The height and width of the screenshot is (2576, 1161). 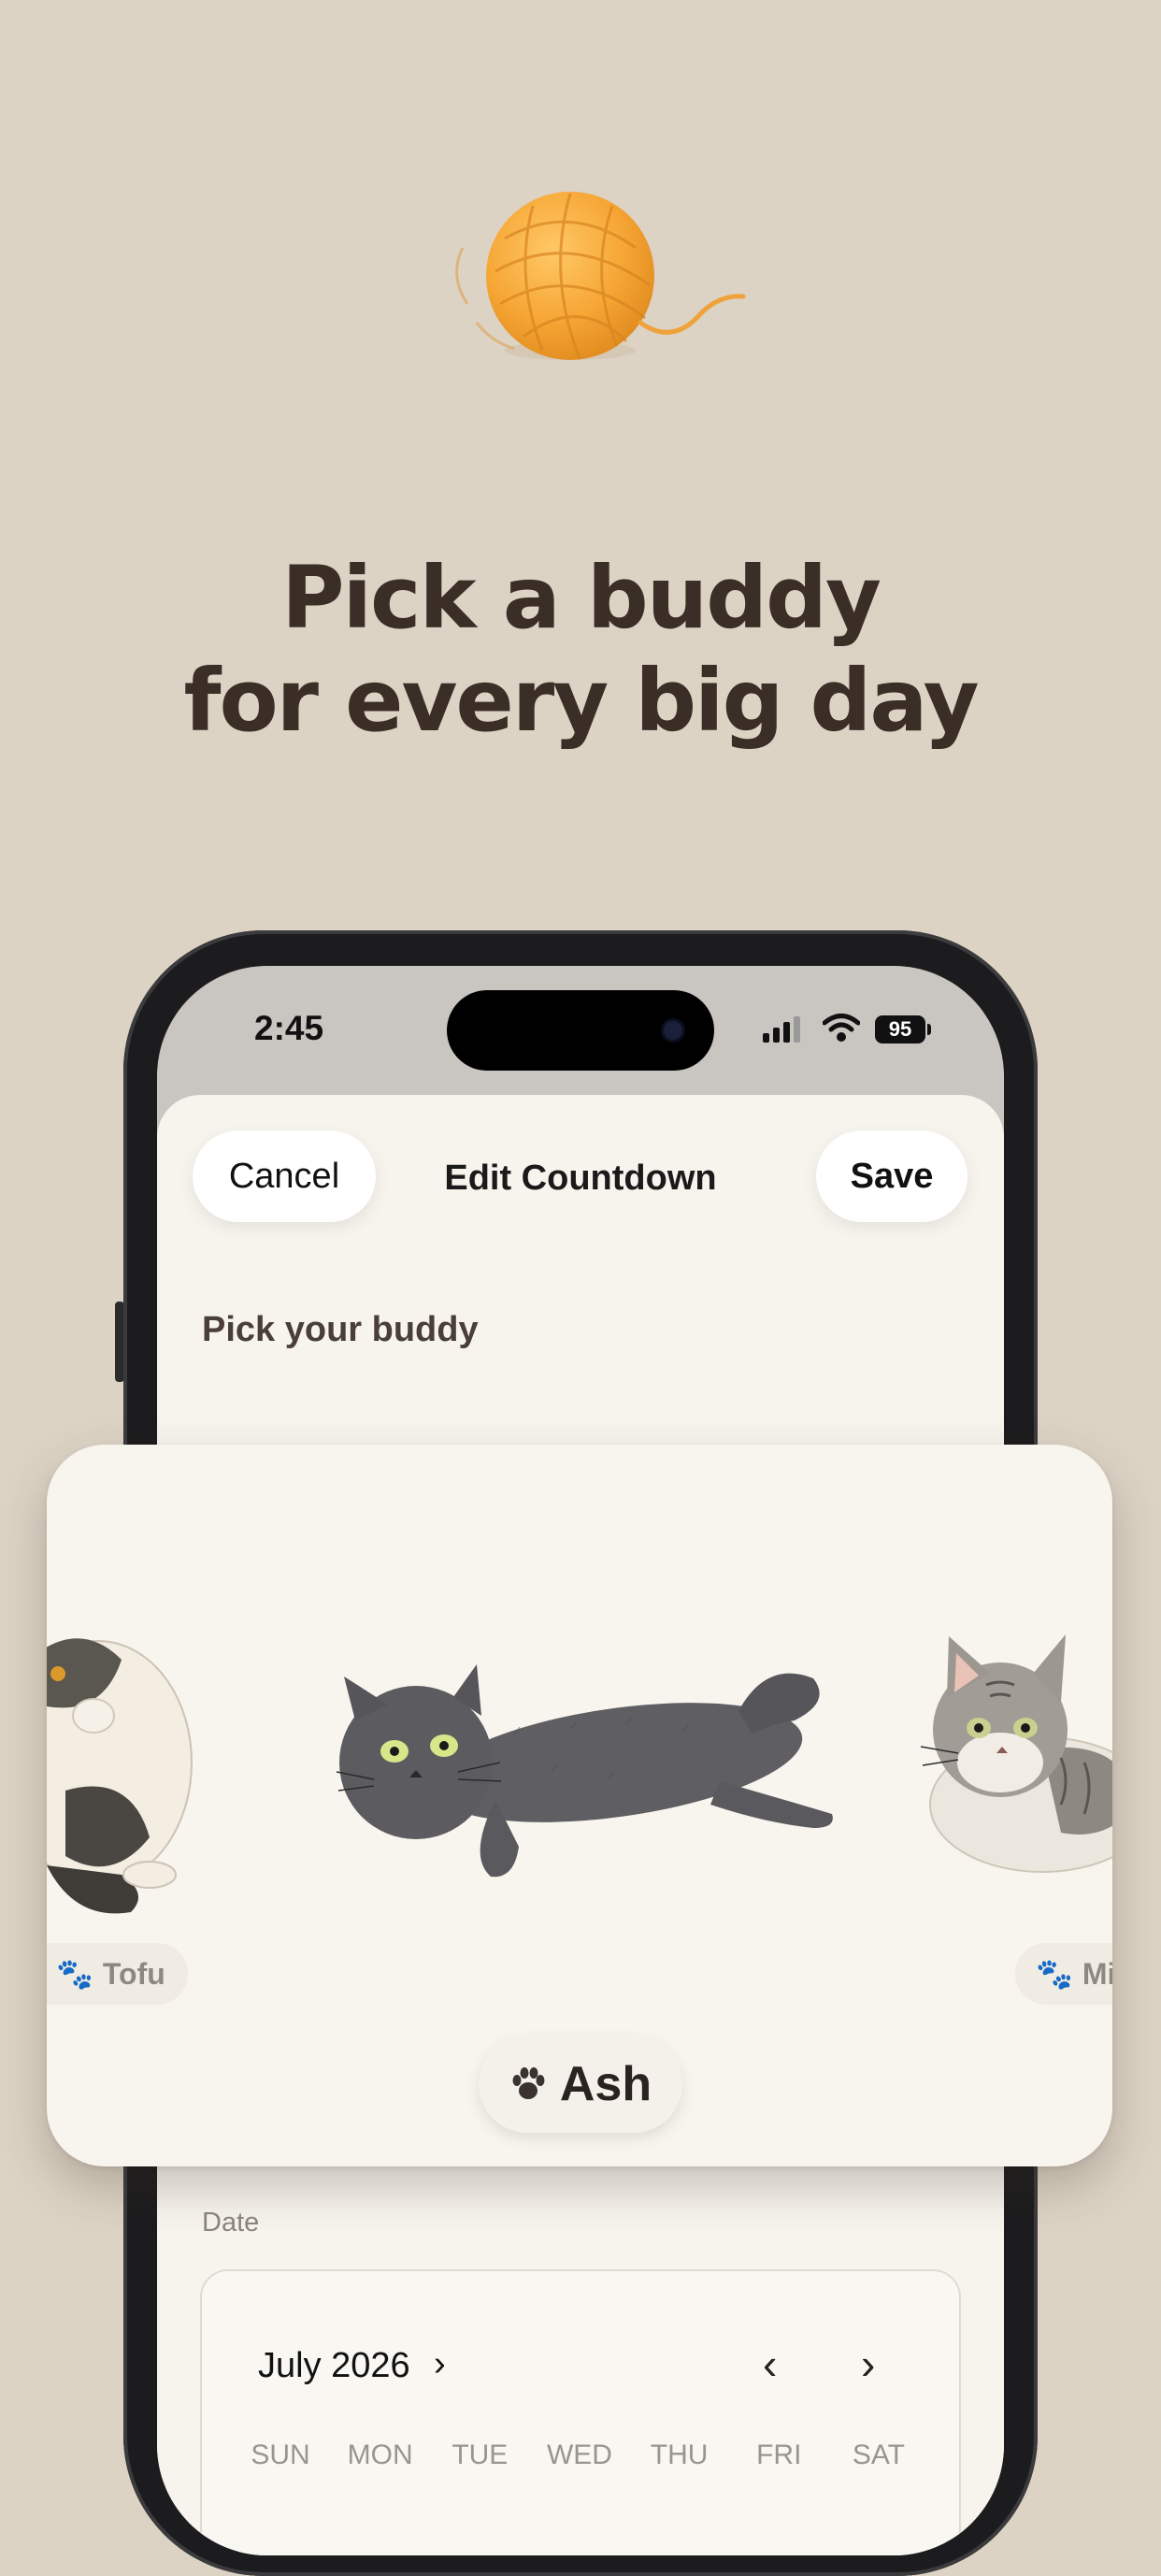 I want to click on weekday-wed: WED, so click(x=579, y=2454).